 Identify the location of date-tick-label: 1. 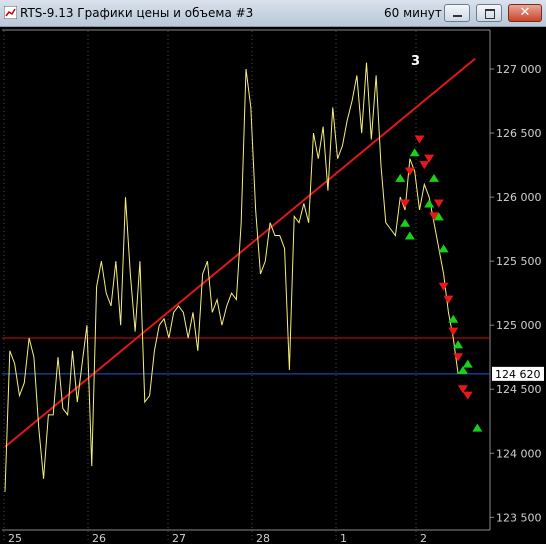
(343, 538).